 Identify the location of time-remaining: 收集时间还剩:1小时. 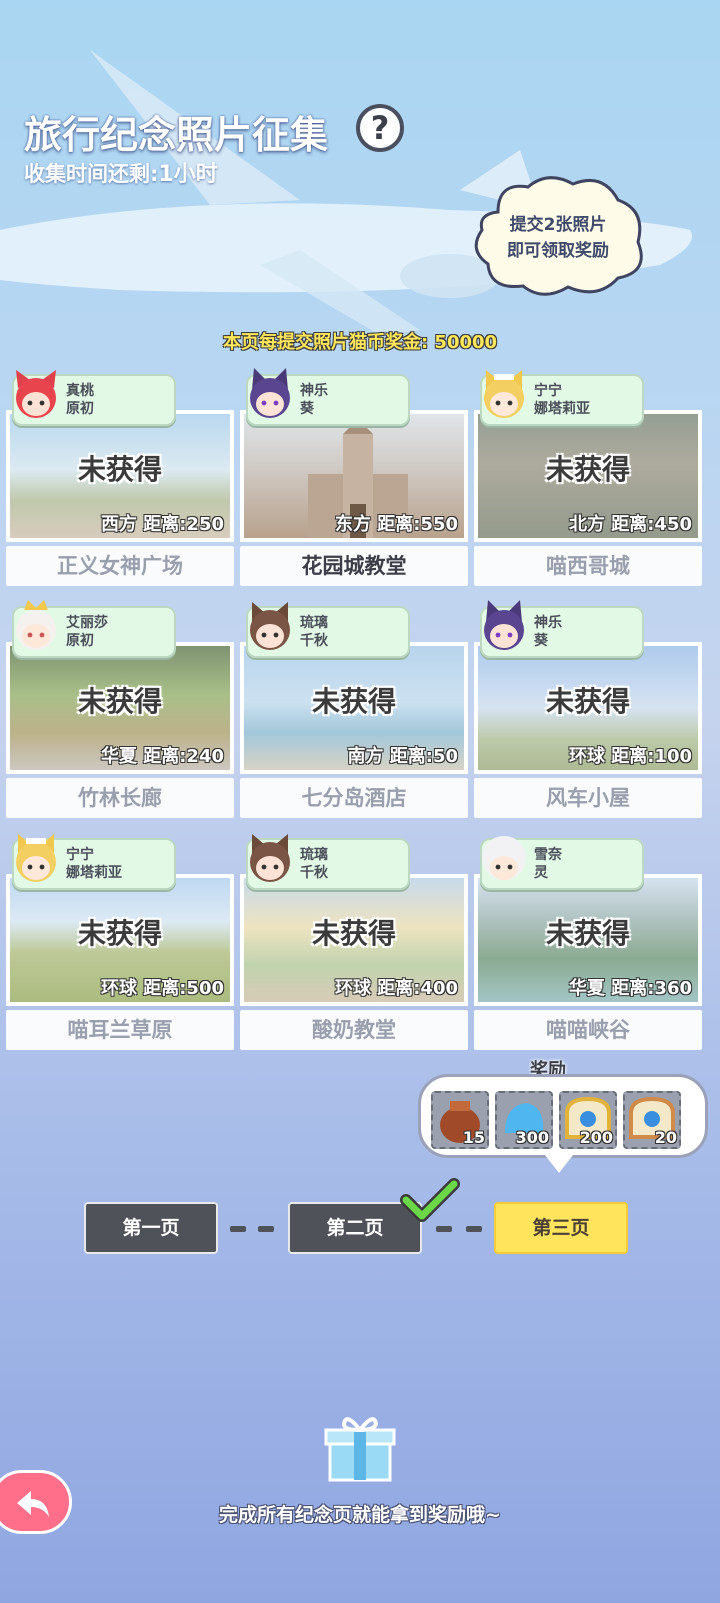
(121, 172).